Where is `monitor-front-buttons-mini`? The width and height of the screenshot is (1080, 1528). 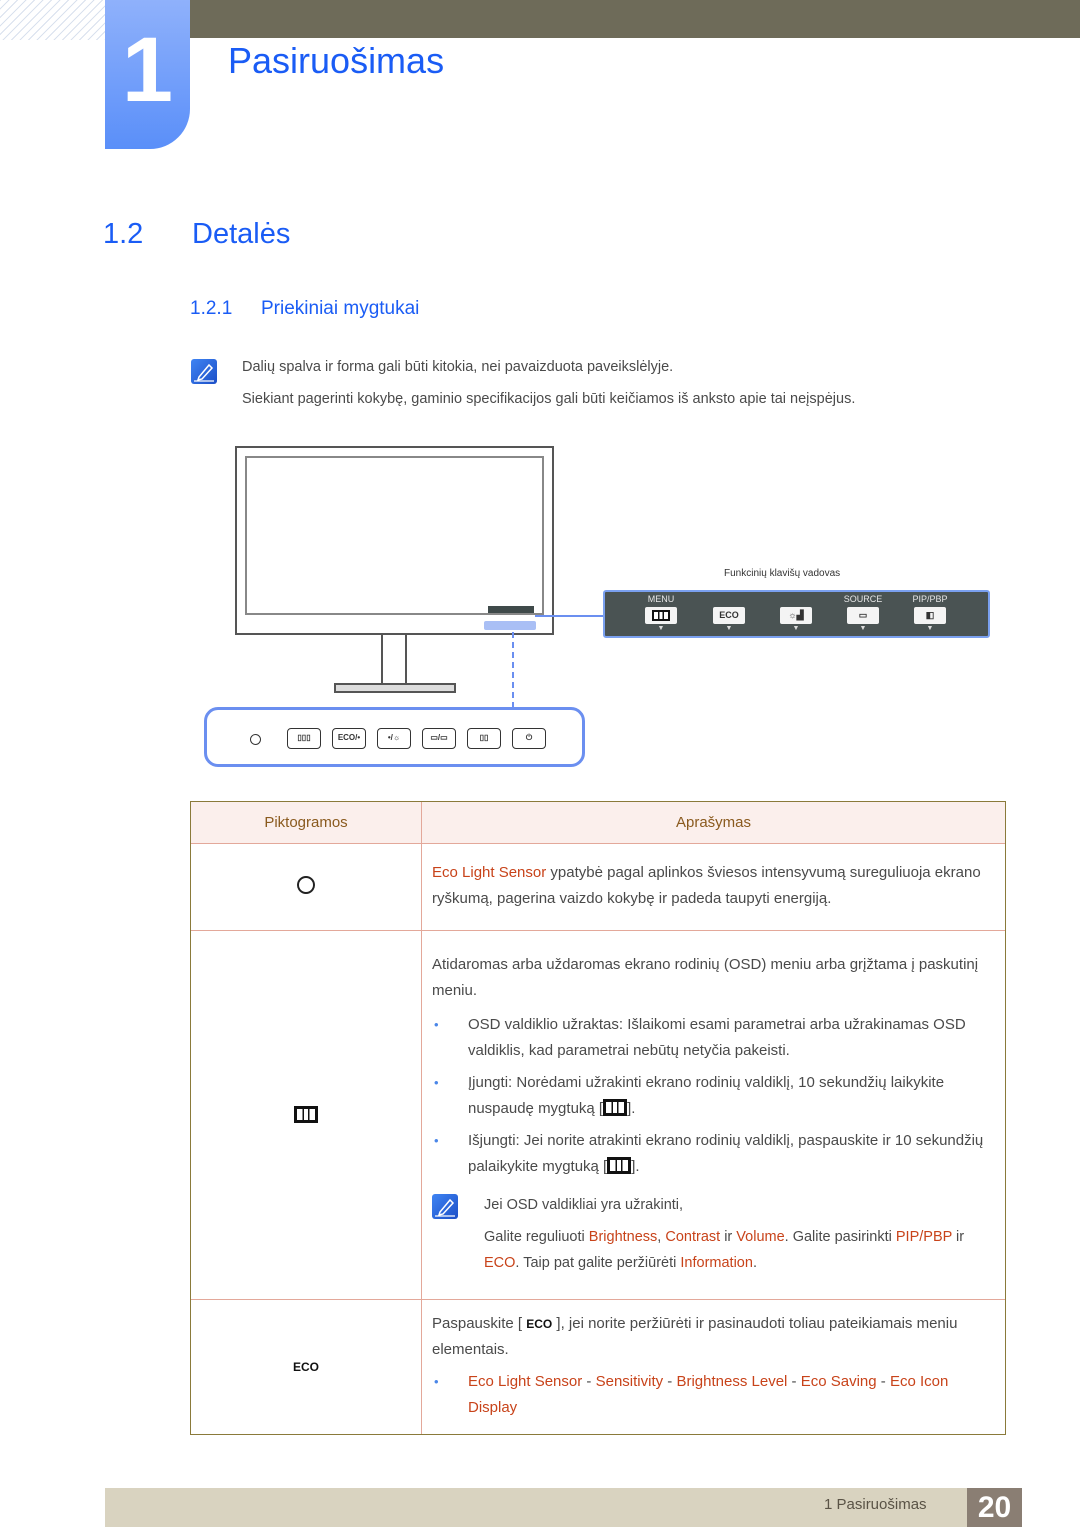 monitor-front-buttons-mini is located at coordinates (510, 625).